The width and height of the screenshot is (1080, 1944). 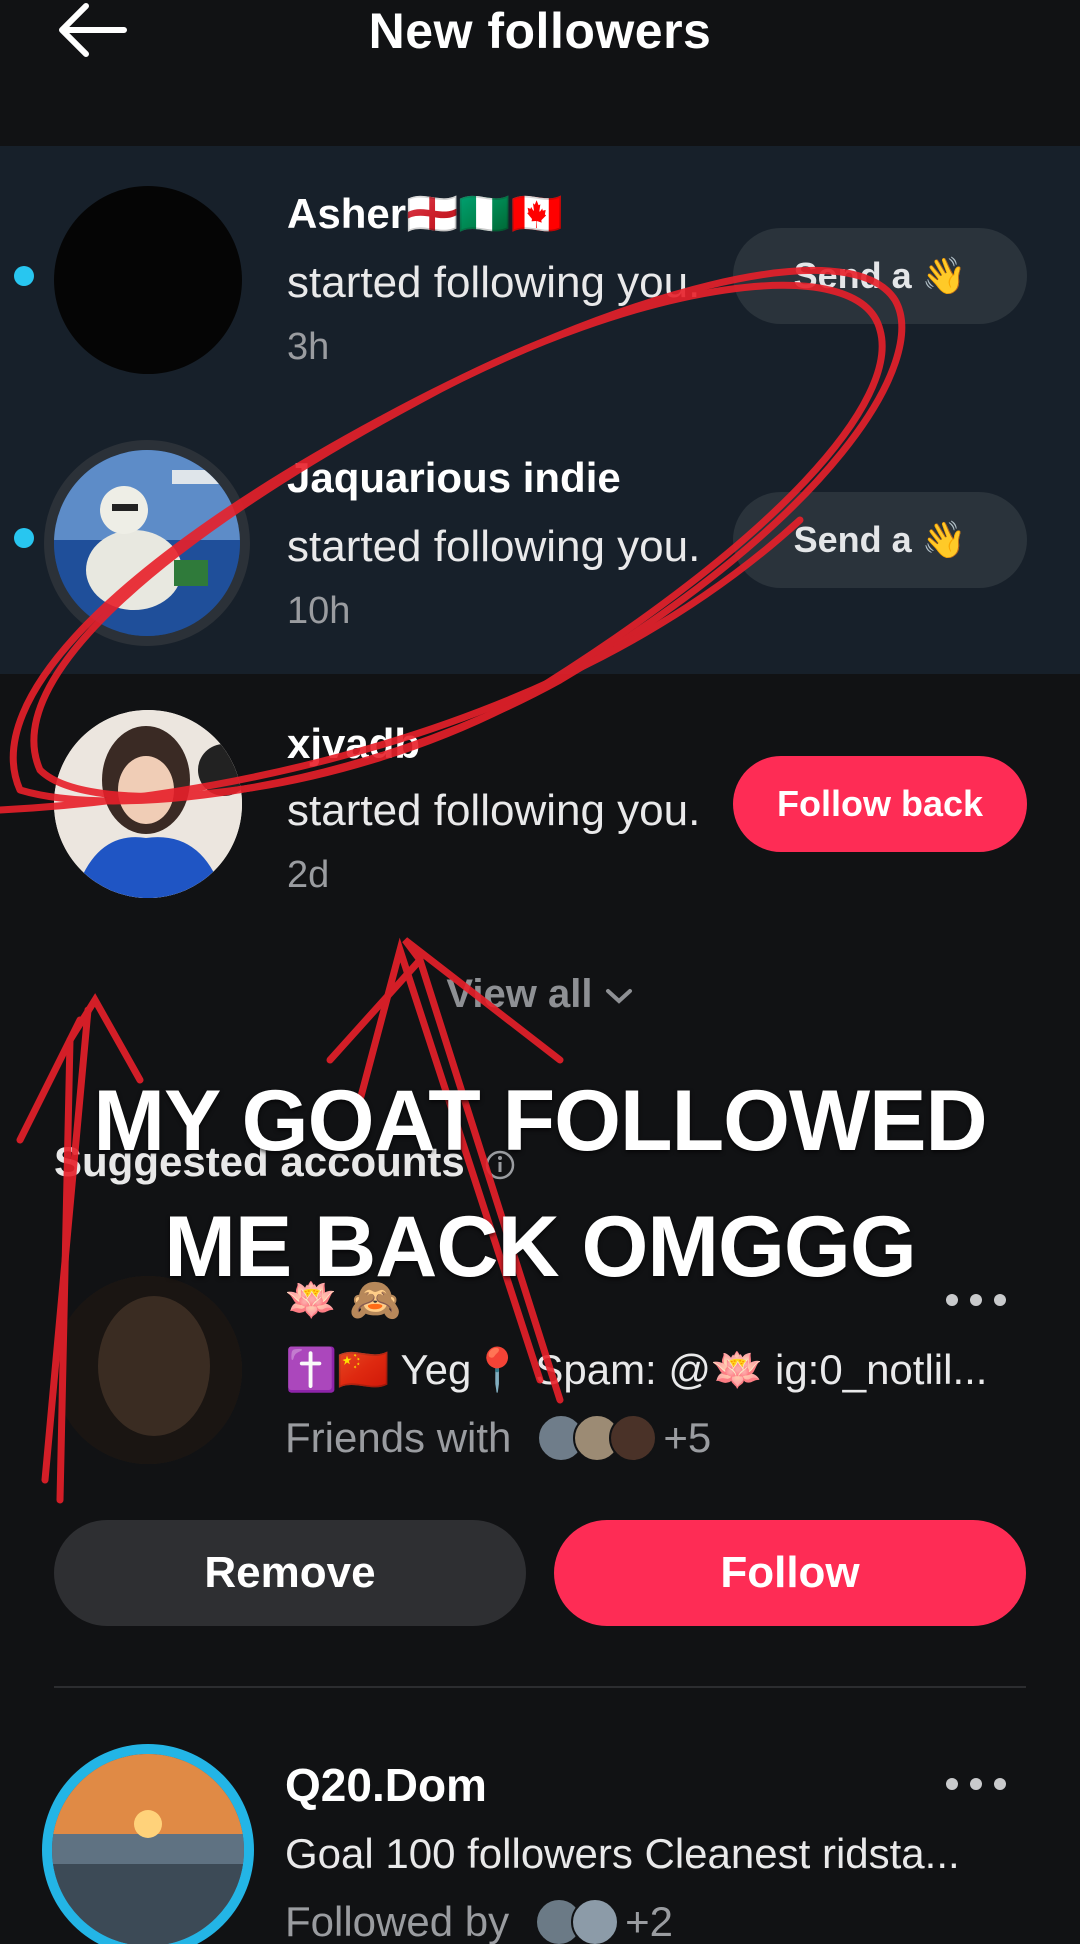 What do you see at coordinates (540, 1247) in the screenshot?
I see `overlay-caption-line-2: ME BACK OMGGG` at bounding box center [540, 1247].